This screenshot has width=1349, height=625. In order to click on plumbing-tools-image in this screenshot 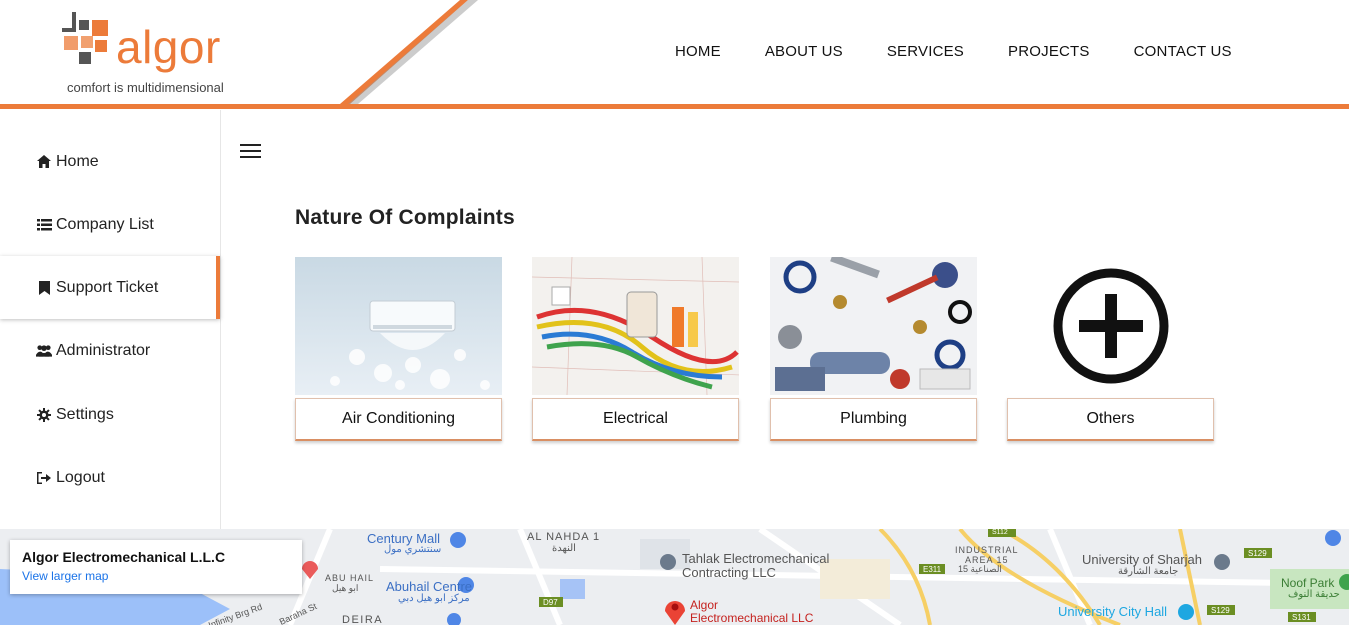, I will do `click(873, 326)`.